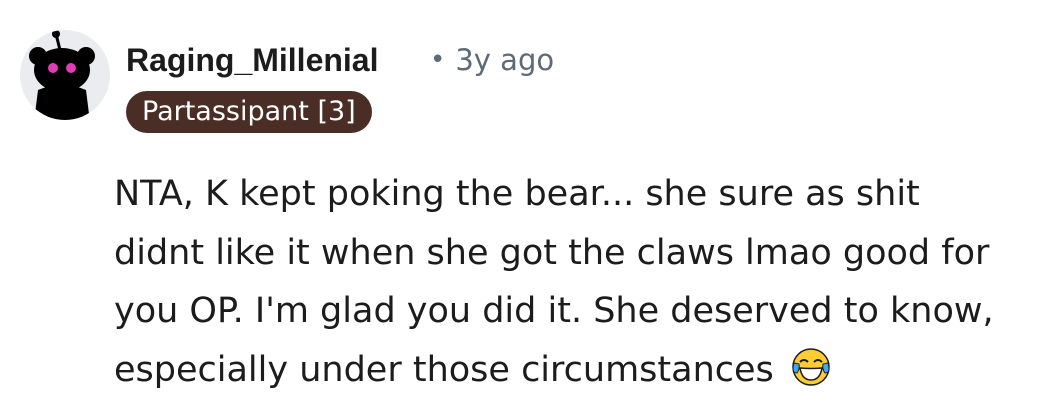  I want to click on avatar, so click(65, 75).